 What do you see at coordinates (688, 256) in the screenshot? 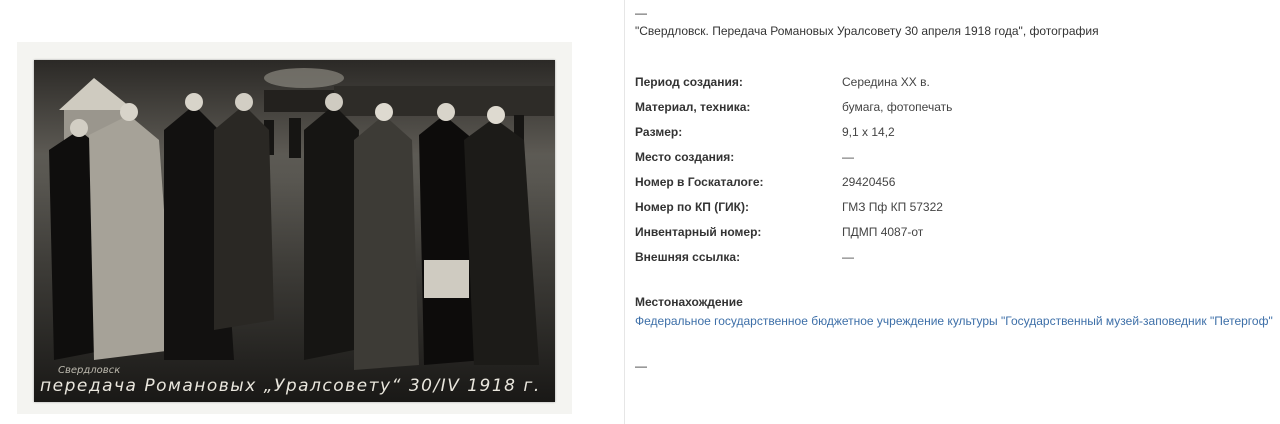
I see `property-label: Внешняя ссылка:` at bounding box center [688, 256].